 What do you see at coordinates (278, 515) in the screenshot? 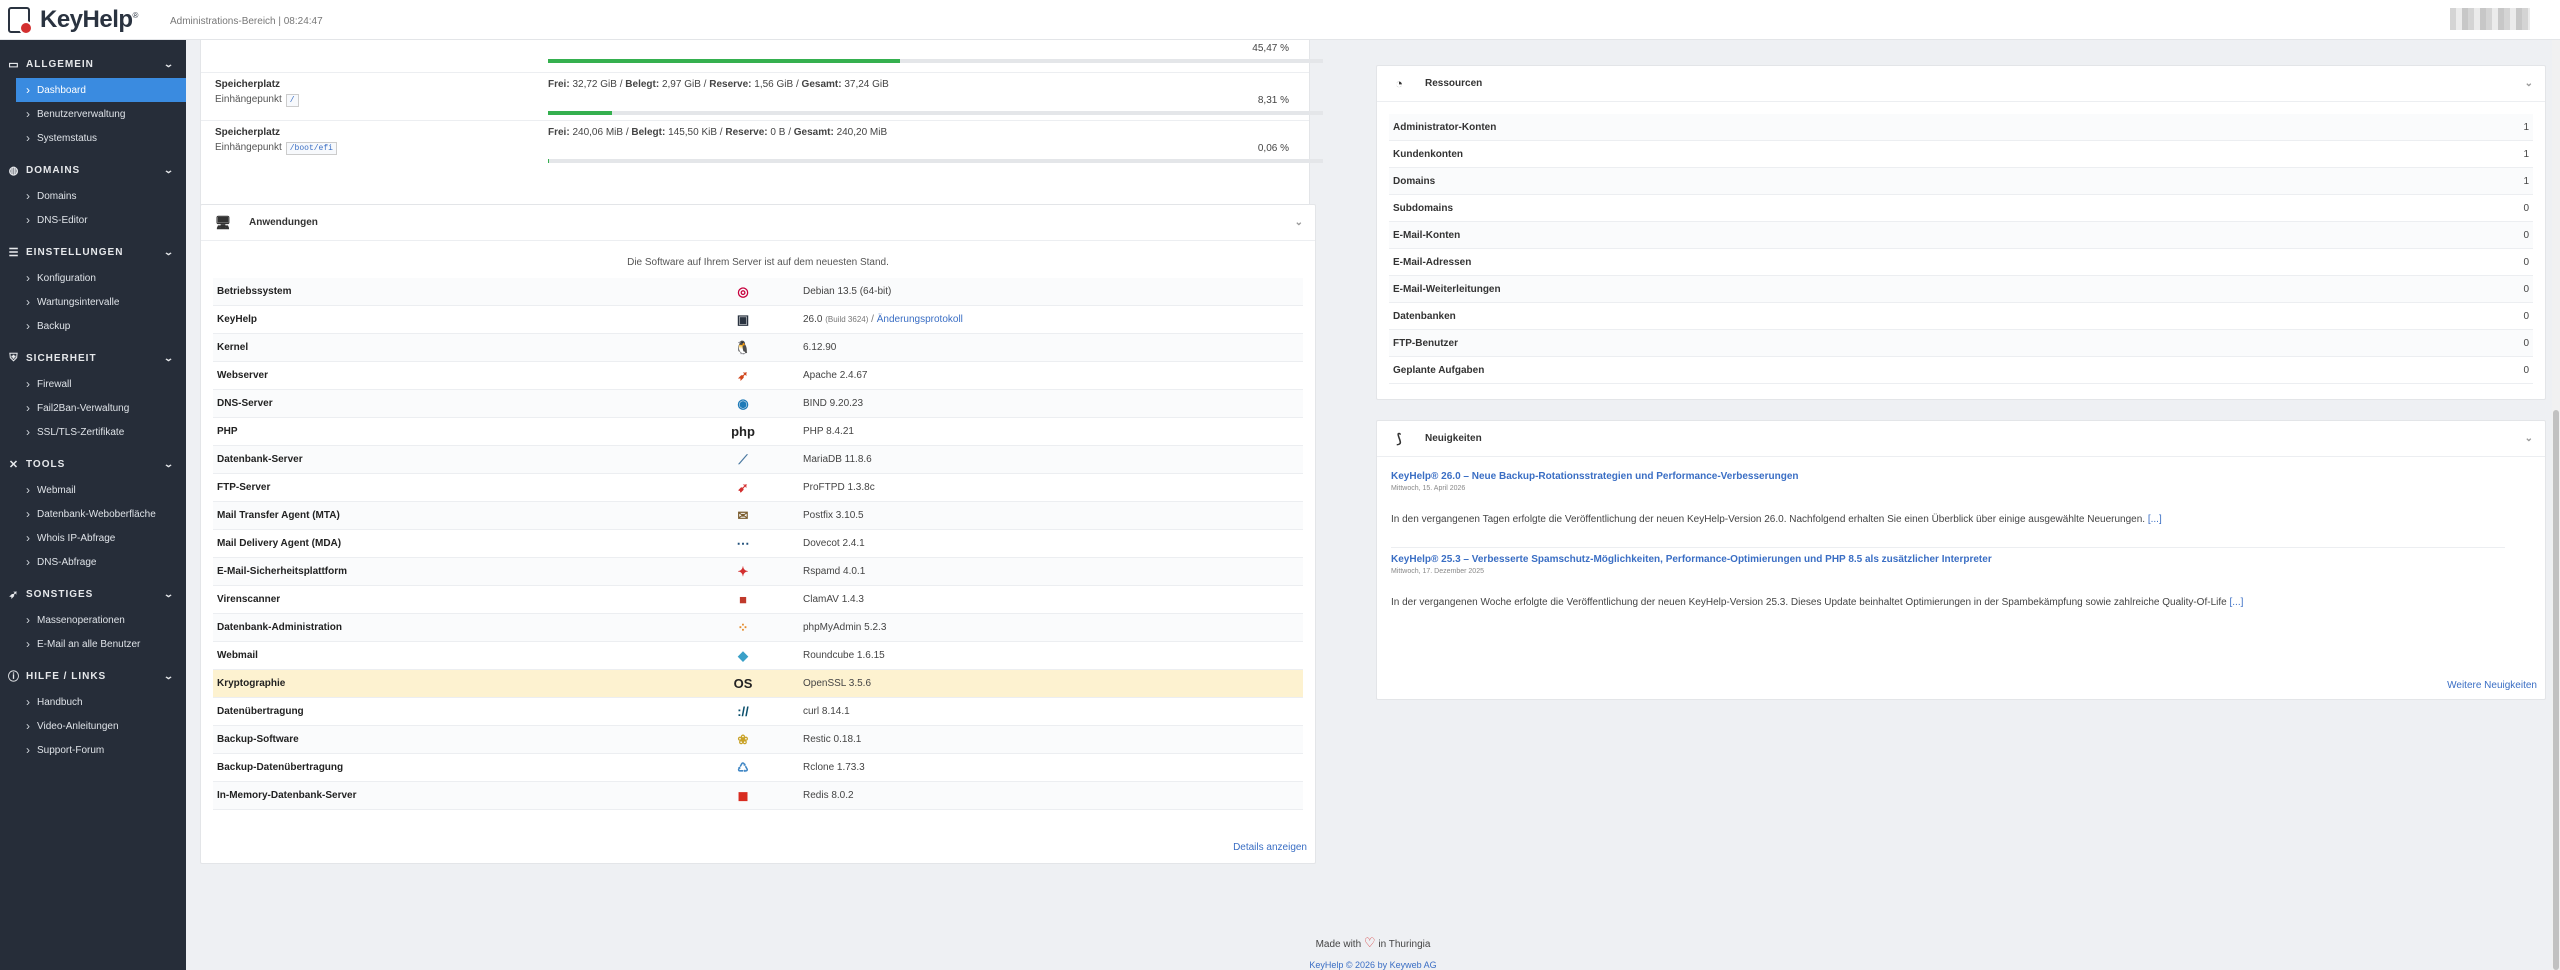
I see `application-name: Mail Transfer Agent (MTA)` at bounding box center [278, 515].